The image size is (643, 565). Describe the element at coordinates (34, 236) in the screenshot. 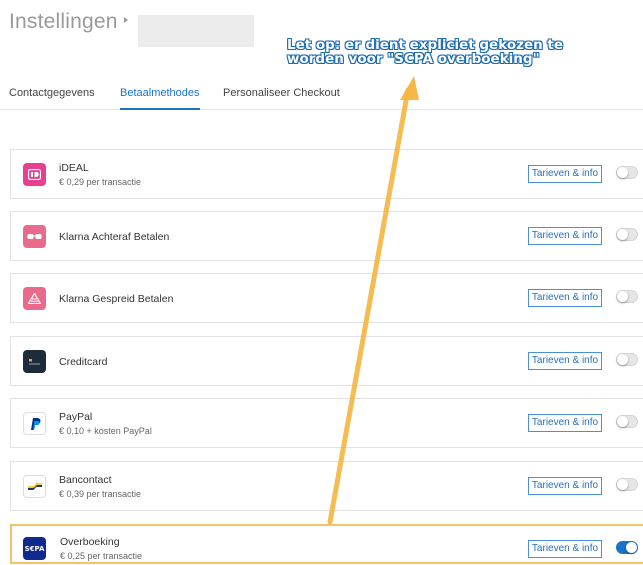

I see `klarna-glasses-icon` at that location.